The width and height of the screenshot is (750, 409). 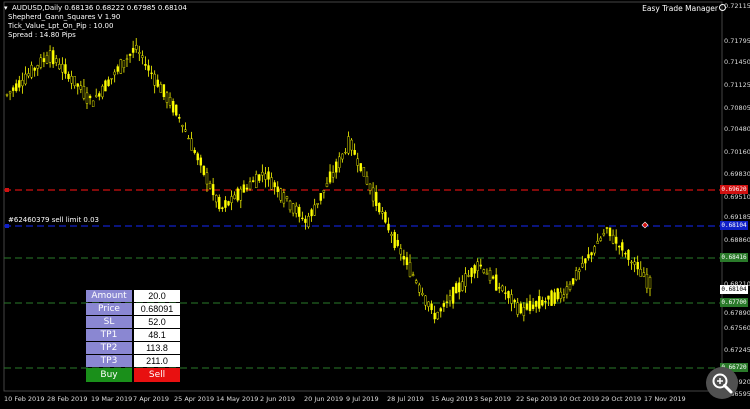 I want to click on price-tag-target-lower: 0.67700, so click(x=734, y=302).